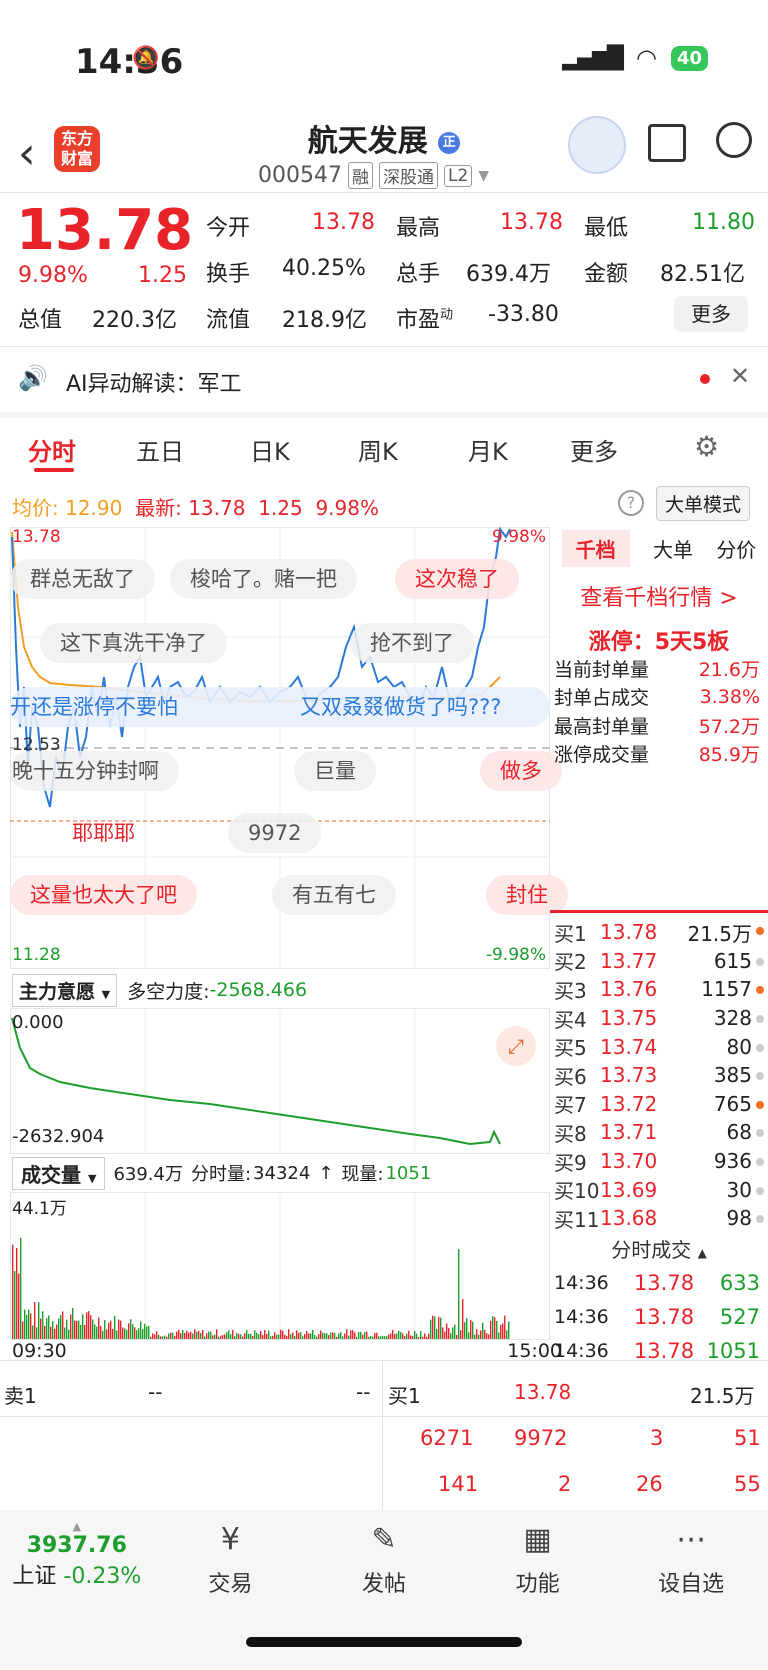 This screenshot has height=1670, width=768. I want to click on edit-icon: ✎, so click(384, 1539).